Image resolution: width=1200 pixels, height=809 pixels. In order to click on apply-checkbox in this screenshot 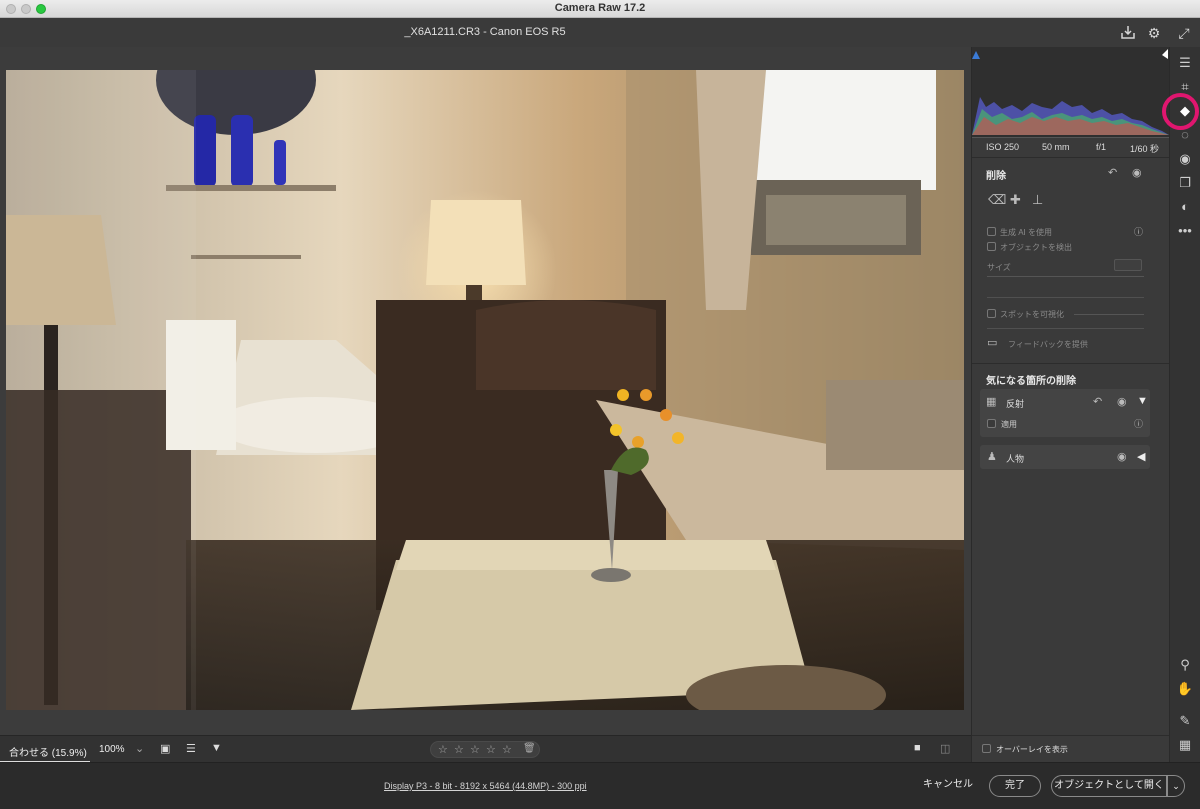, I will do `click(991, 423)`.